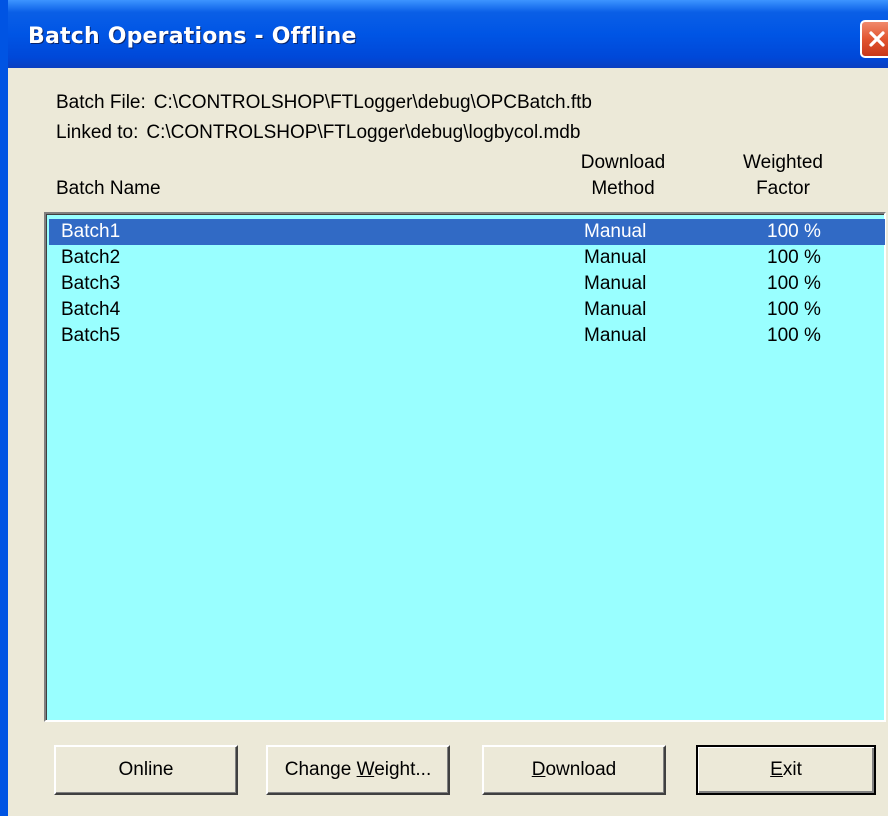 Image resolution: width=888 pixels, height=816 pixels. What do you see at coordinates (91, 335) in the screenshot?
I see `batch-name: Batch5` at bounding box center [91, 335].